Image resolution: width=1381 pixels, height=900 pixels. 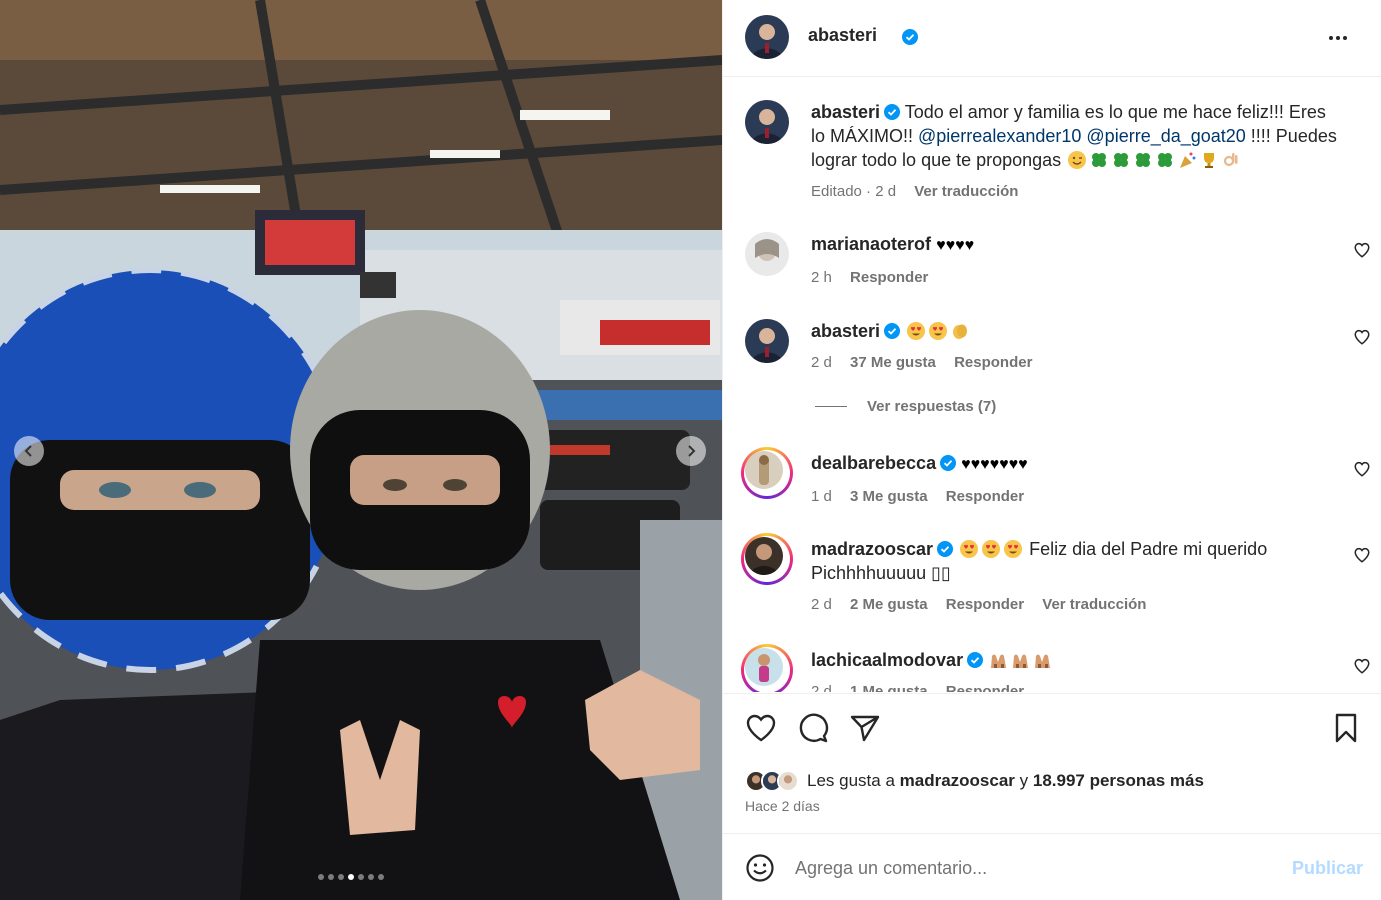 What do you see at coordinates (1231, 160) in the screenshot?
I see `ok-hand-icon` at bounding box center [1231, 160].